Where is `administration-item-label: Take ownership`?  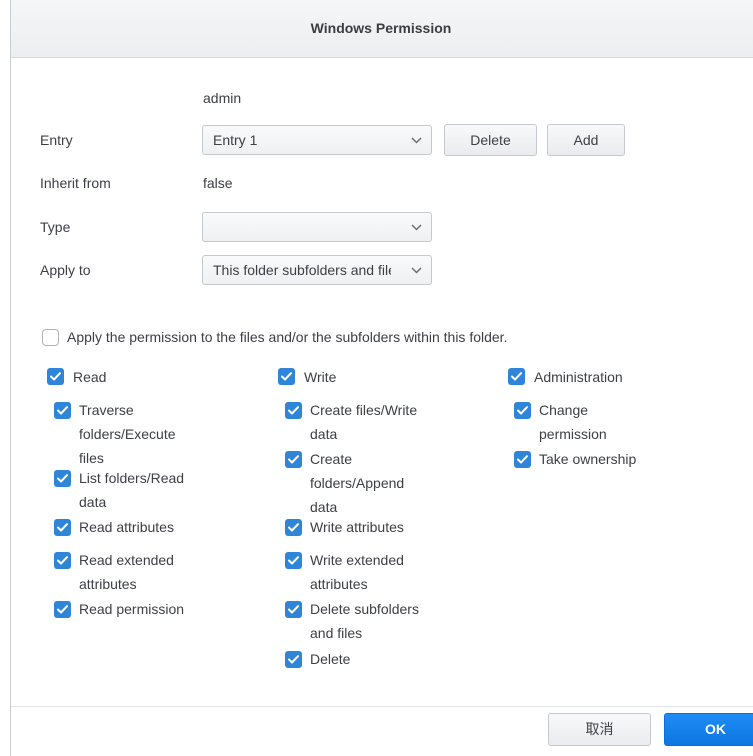
administration-item-label: Take ownership is located at coordinates (587, 460).